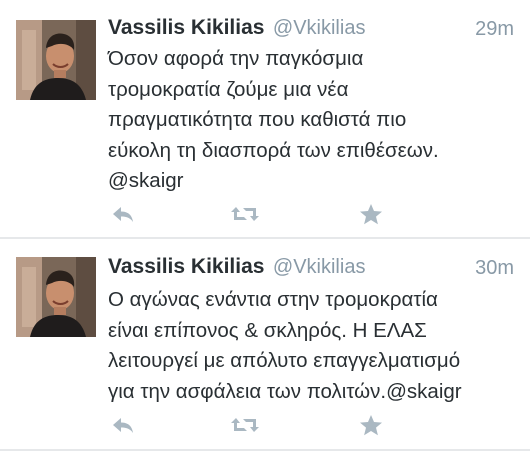 The height and width of the screenshot is (459, 530). I want to click on tweet-divider, so click(265, 450).